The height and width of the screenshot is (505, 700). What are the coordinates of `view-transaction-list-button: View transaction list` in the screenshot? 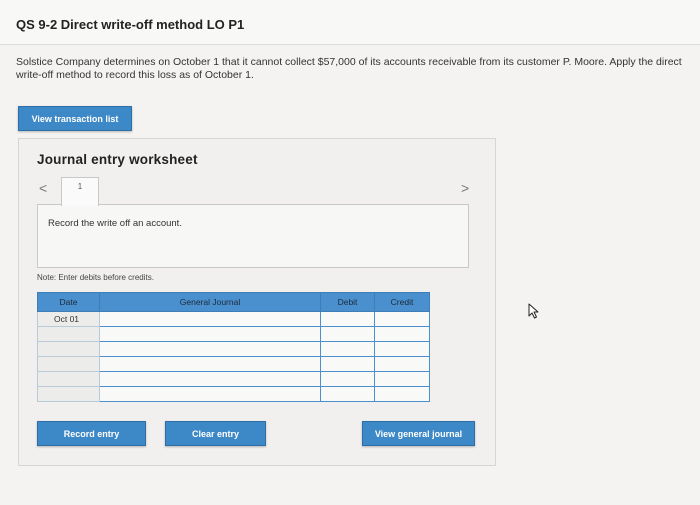 It's located at (75, 118).